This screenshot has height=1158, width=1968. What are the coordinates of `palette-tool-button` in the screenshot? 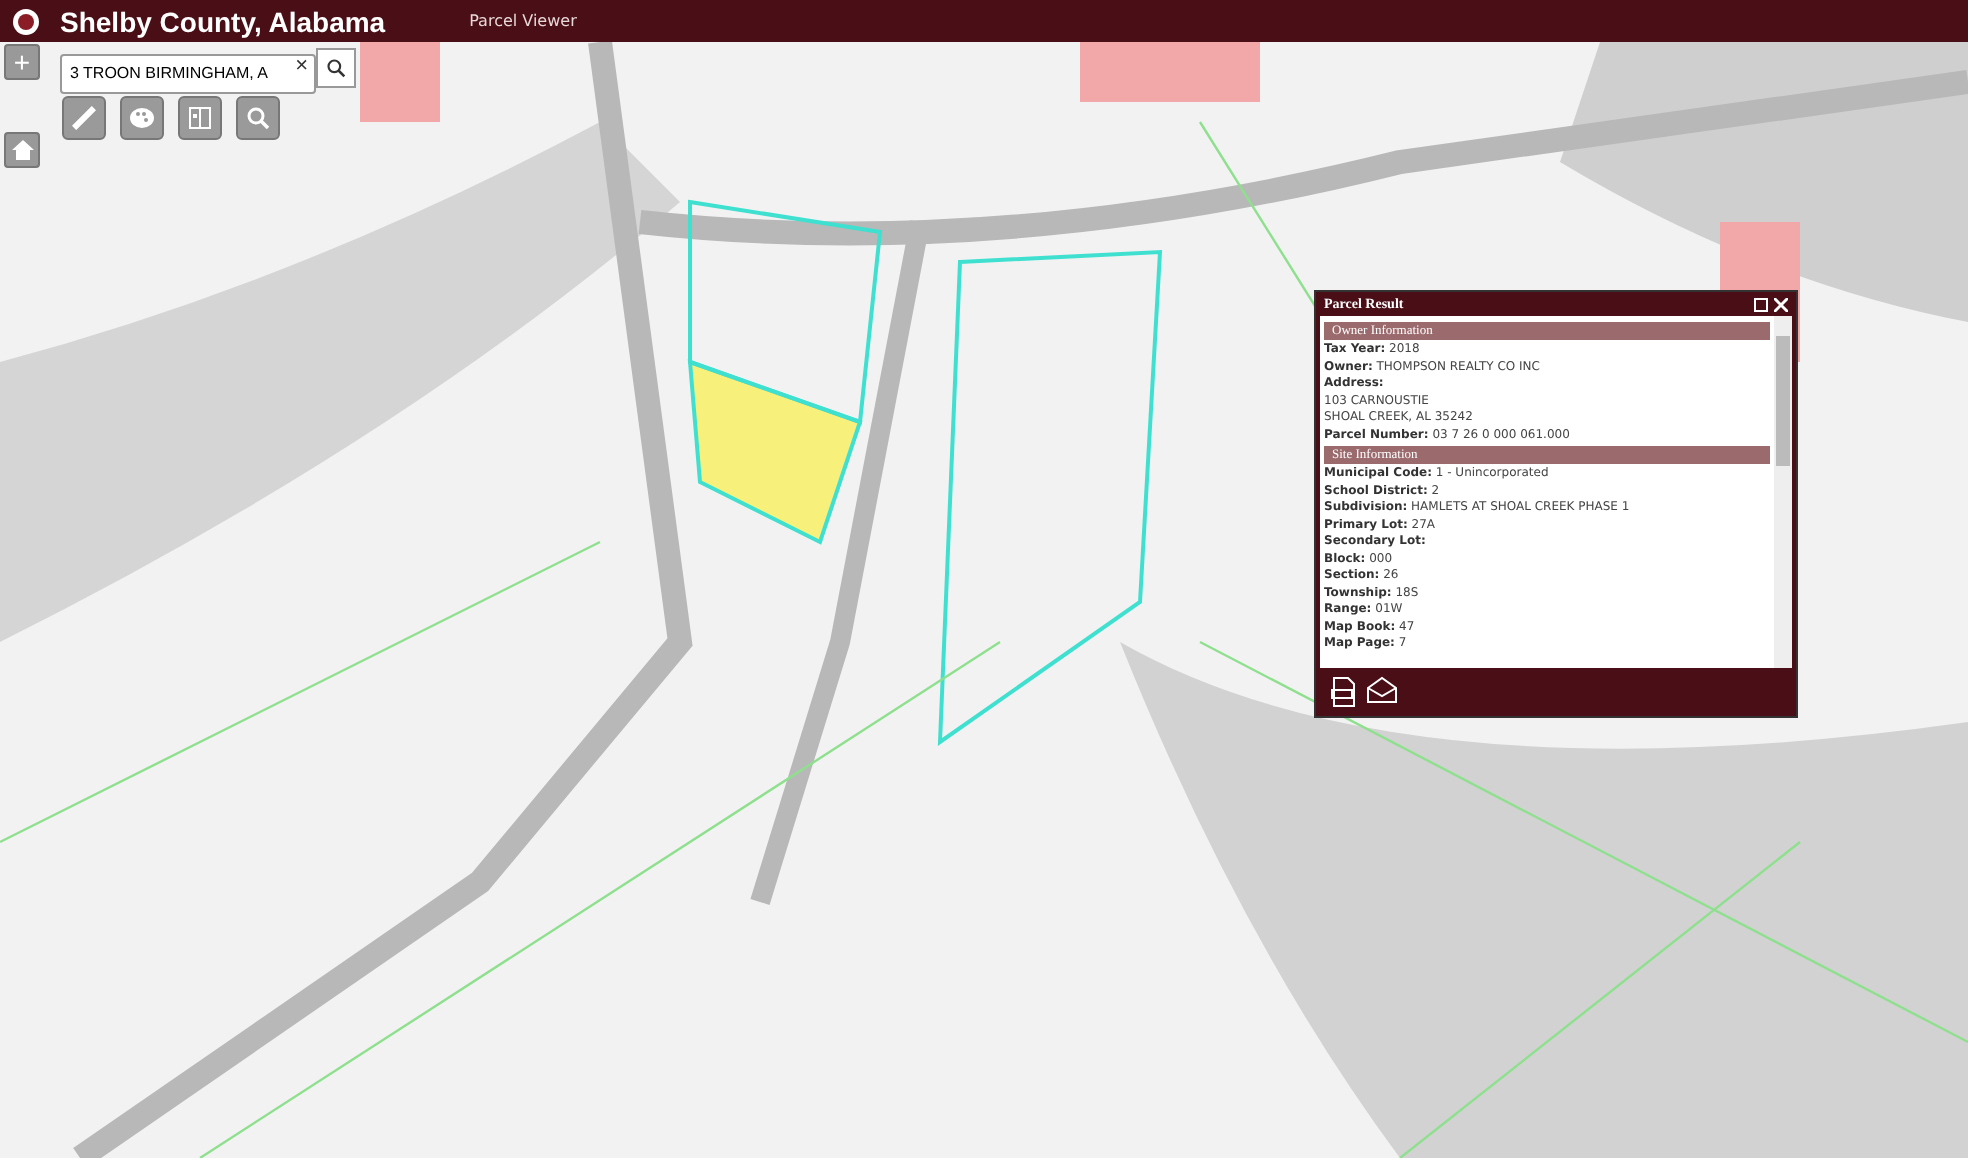 It's located at (142, 118).